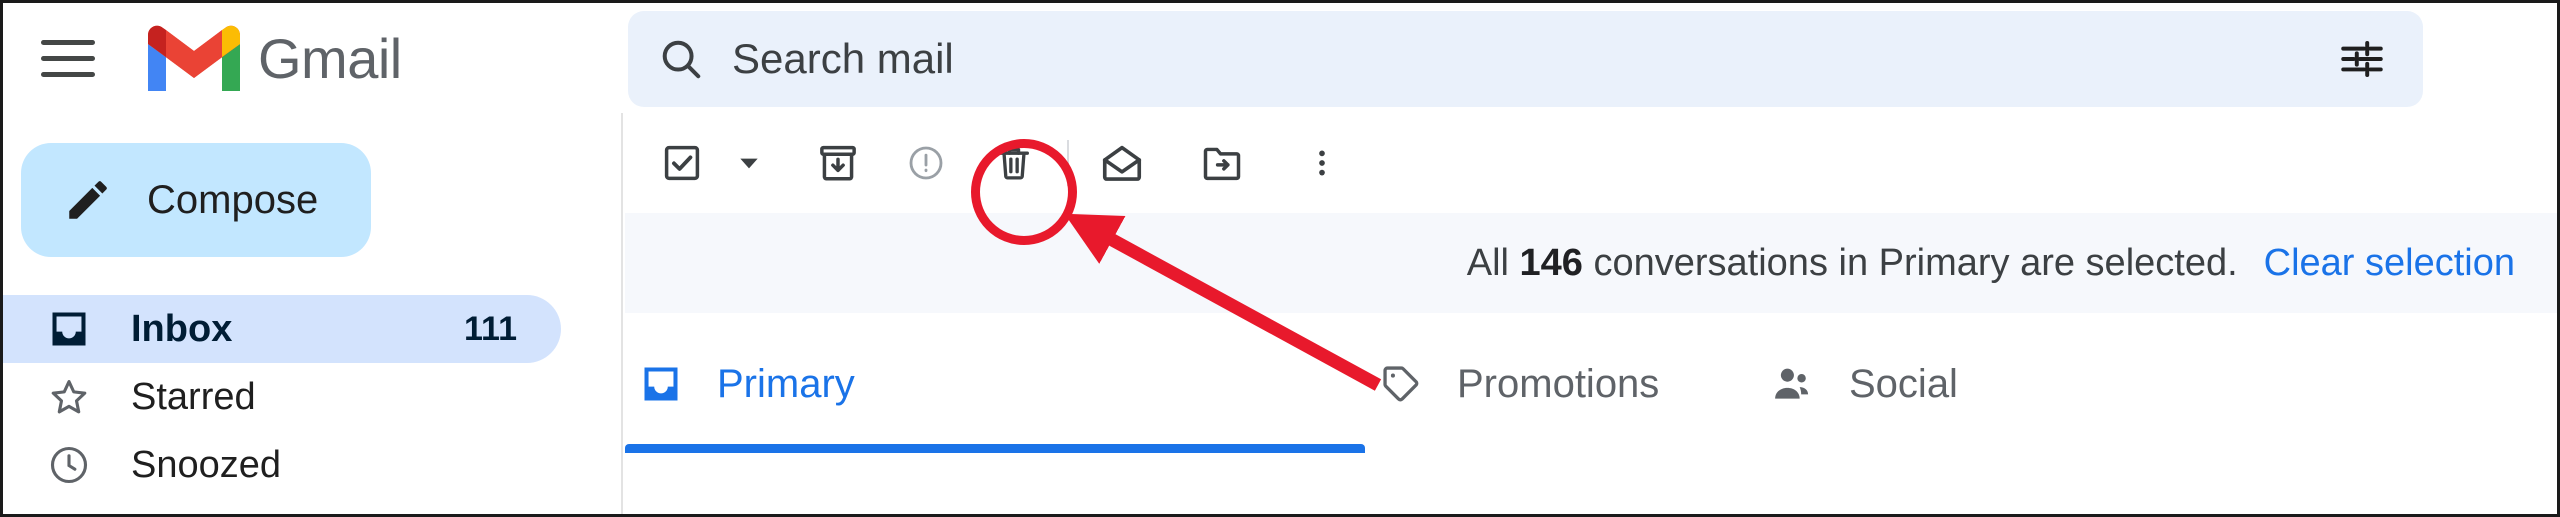 This screenshot has height=517, width=2560. What do you see at coordinates (1915, 262) in the screenshot?
I see `selection-suffix: conversations in Primary are selected.` at bounding box center [1915, 262].